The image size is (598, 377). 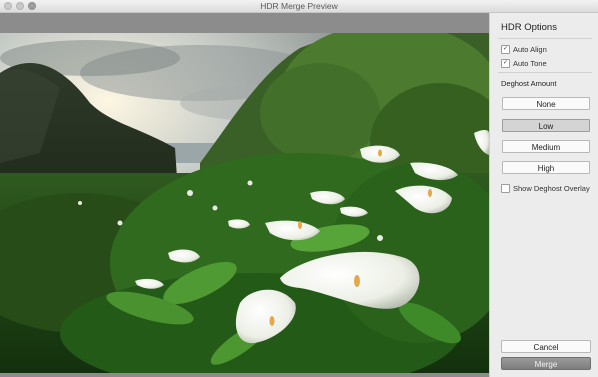 I want to click on deghost-low-button: Low, so click(x=546, y=125).